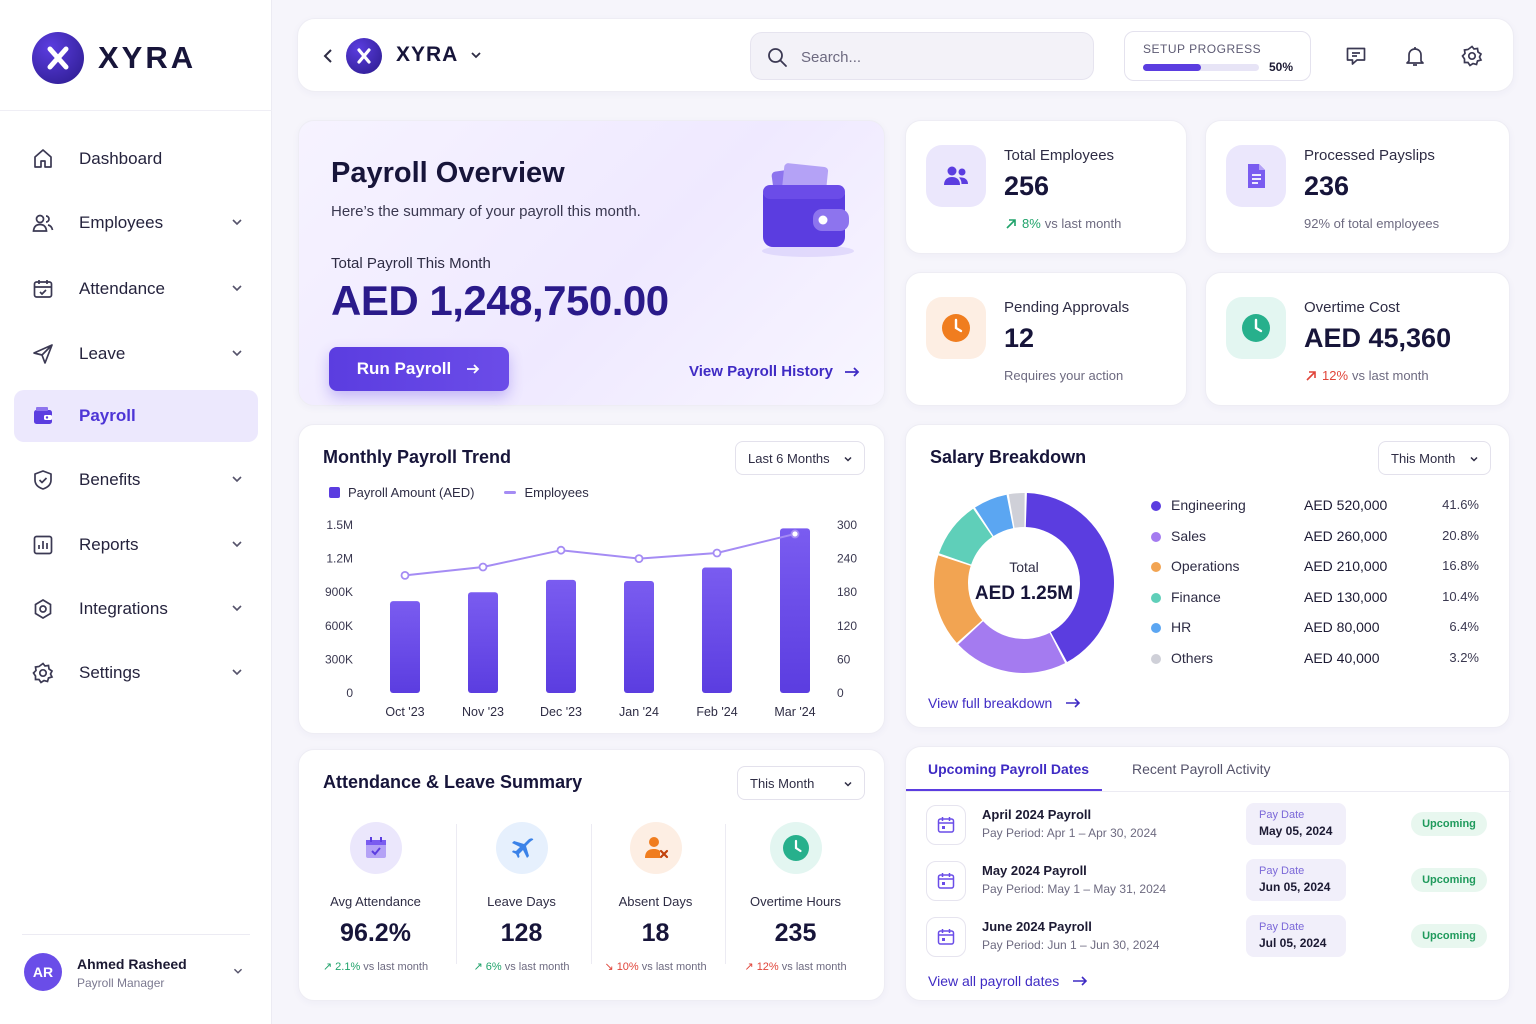  Describe the element at coordinates (136, 673) in the screenshot. I see `sidebar-item-settings: Settings` at that location.